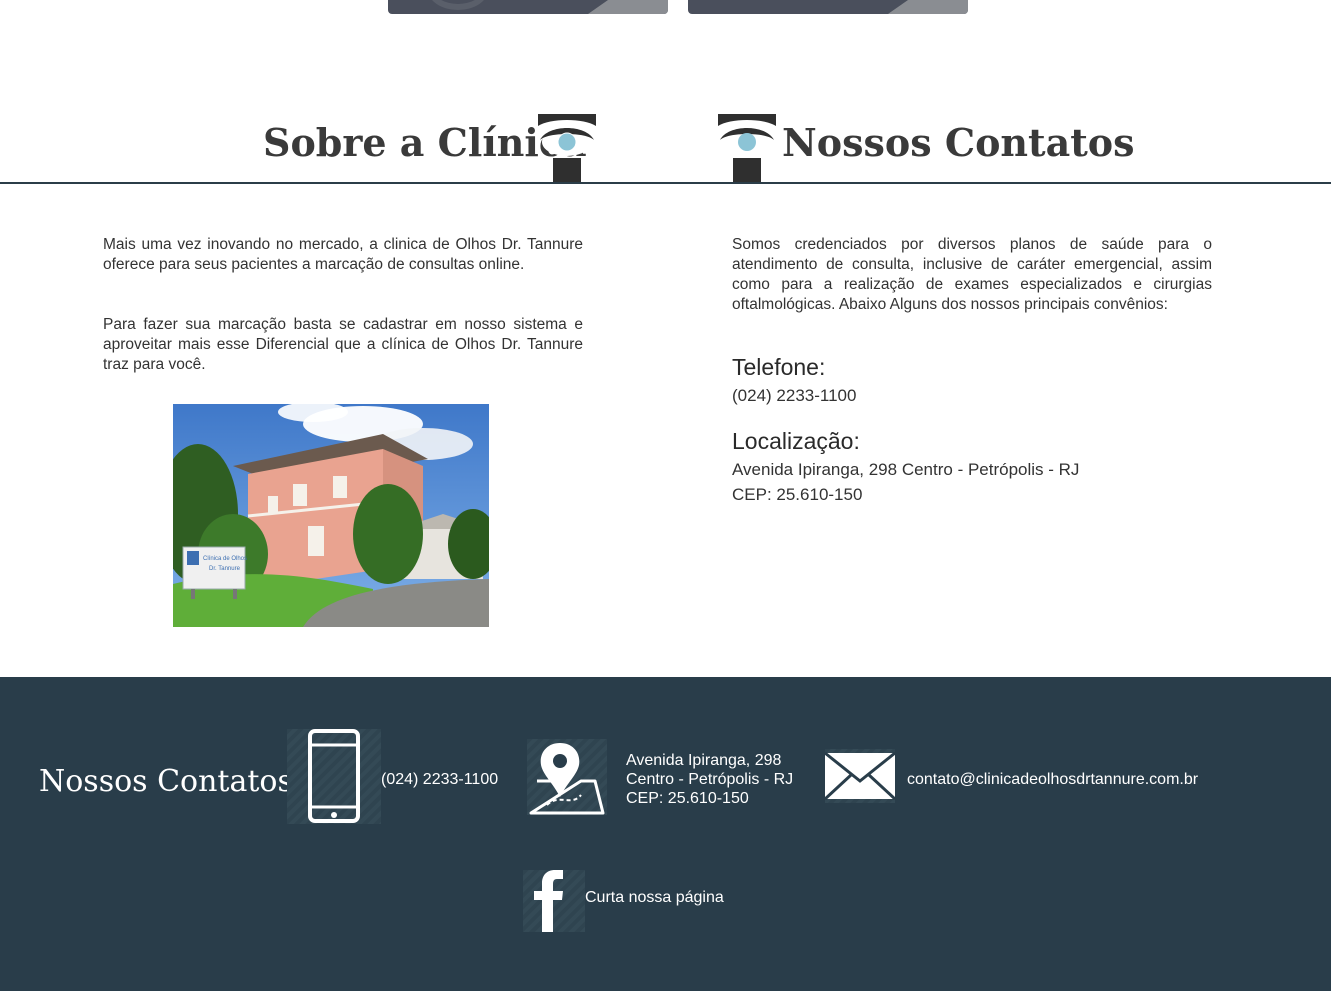 The image size is (1331, 991). Describe the element at coordinates (779, 367) in the screenshot. I see `phone-heading: Telefone:` at that location.